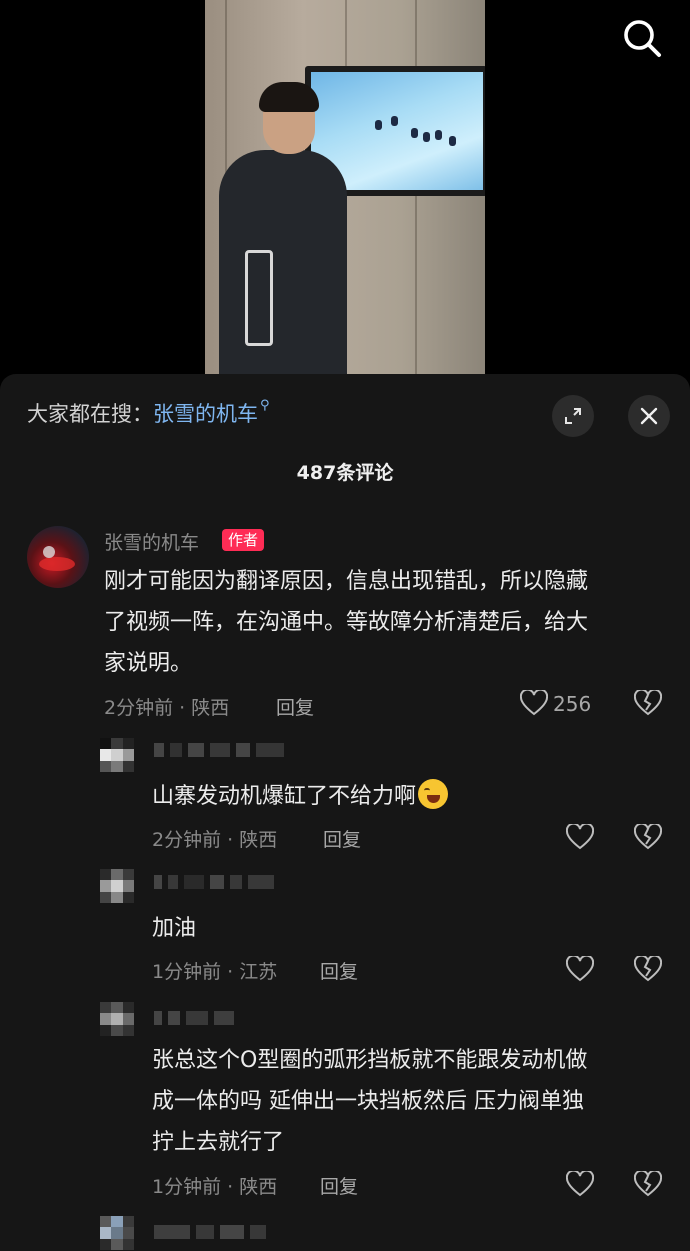  Describe the element at coordinates (572, 704) in the screenshot. I see `like-count: 256` at that location.